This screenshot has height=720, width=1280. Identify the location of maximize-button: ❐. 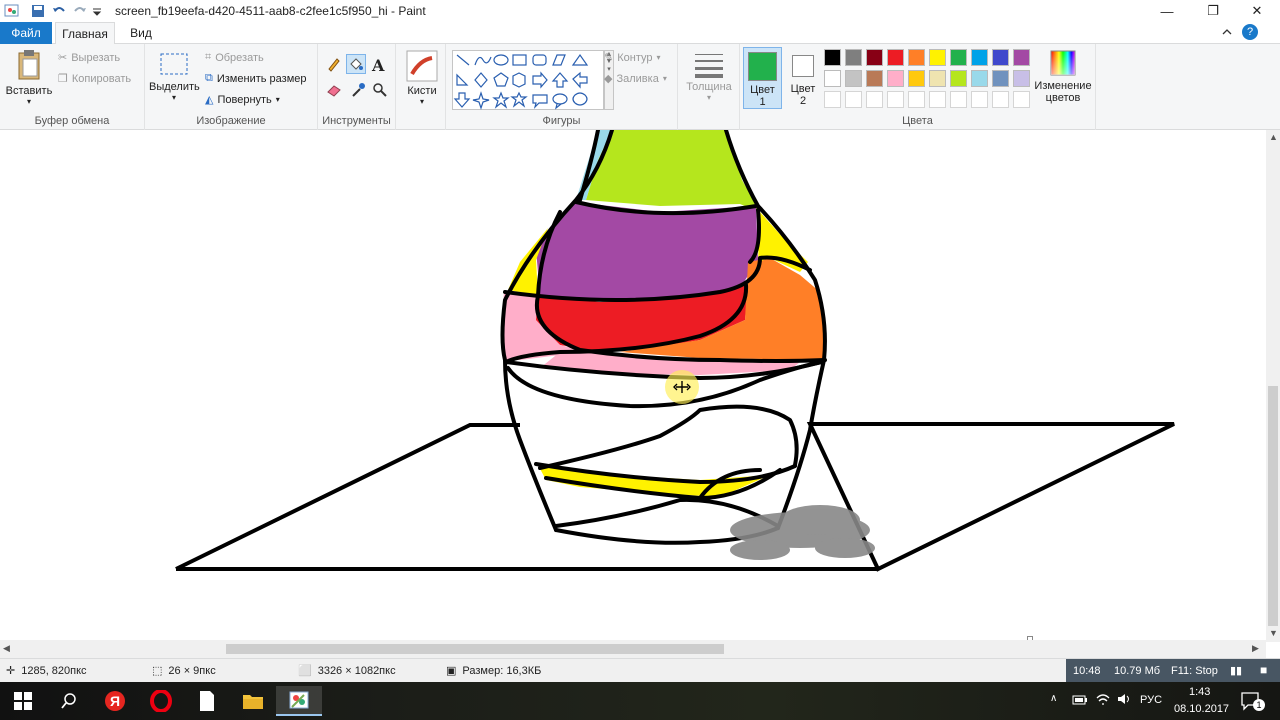
(1213, 11).